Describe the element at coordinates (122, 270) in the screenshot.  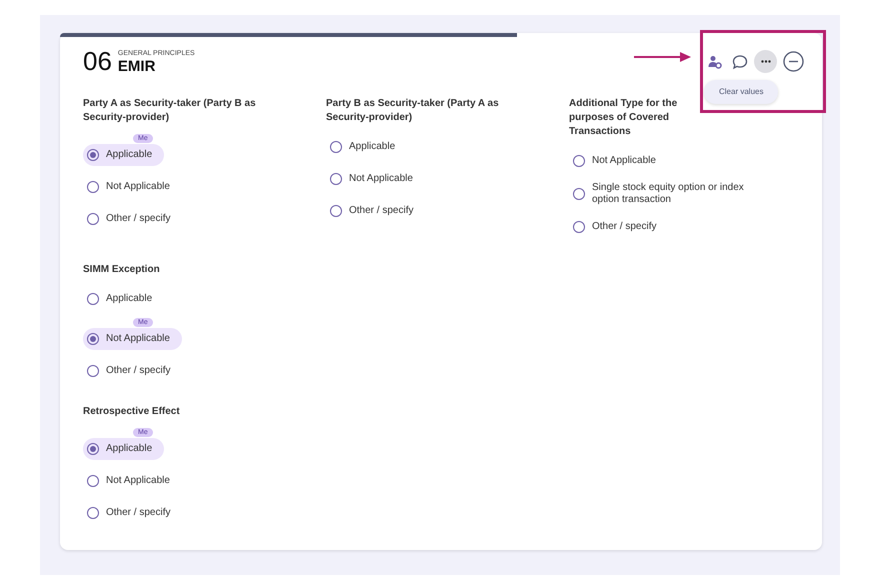
I see `question-label: SIMM Exception` at that location.